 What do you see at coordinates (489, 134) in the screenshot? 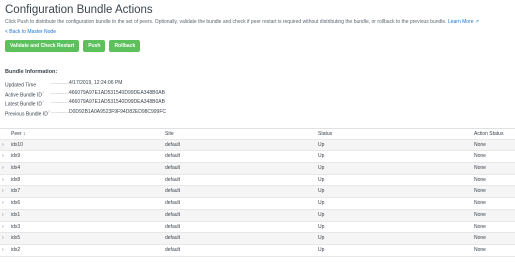
I see `column-header-action-status: Action Status` at bounding box center [489, 134].